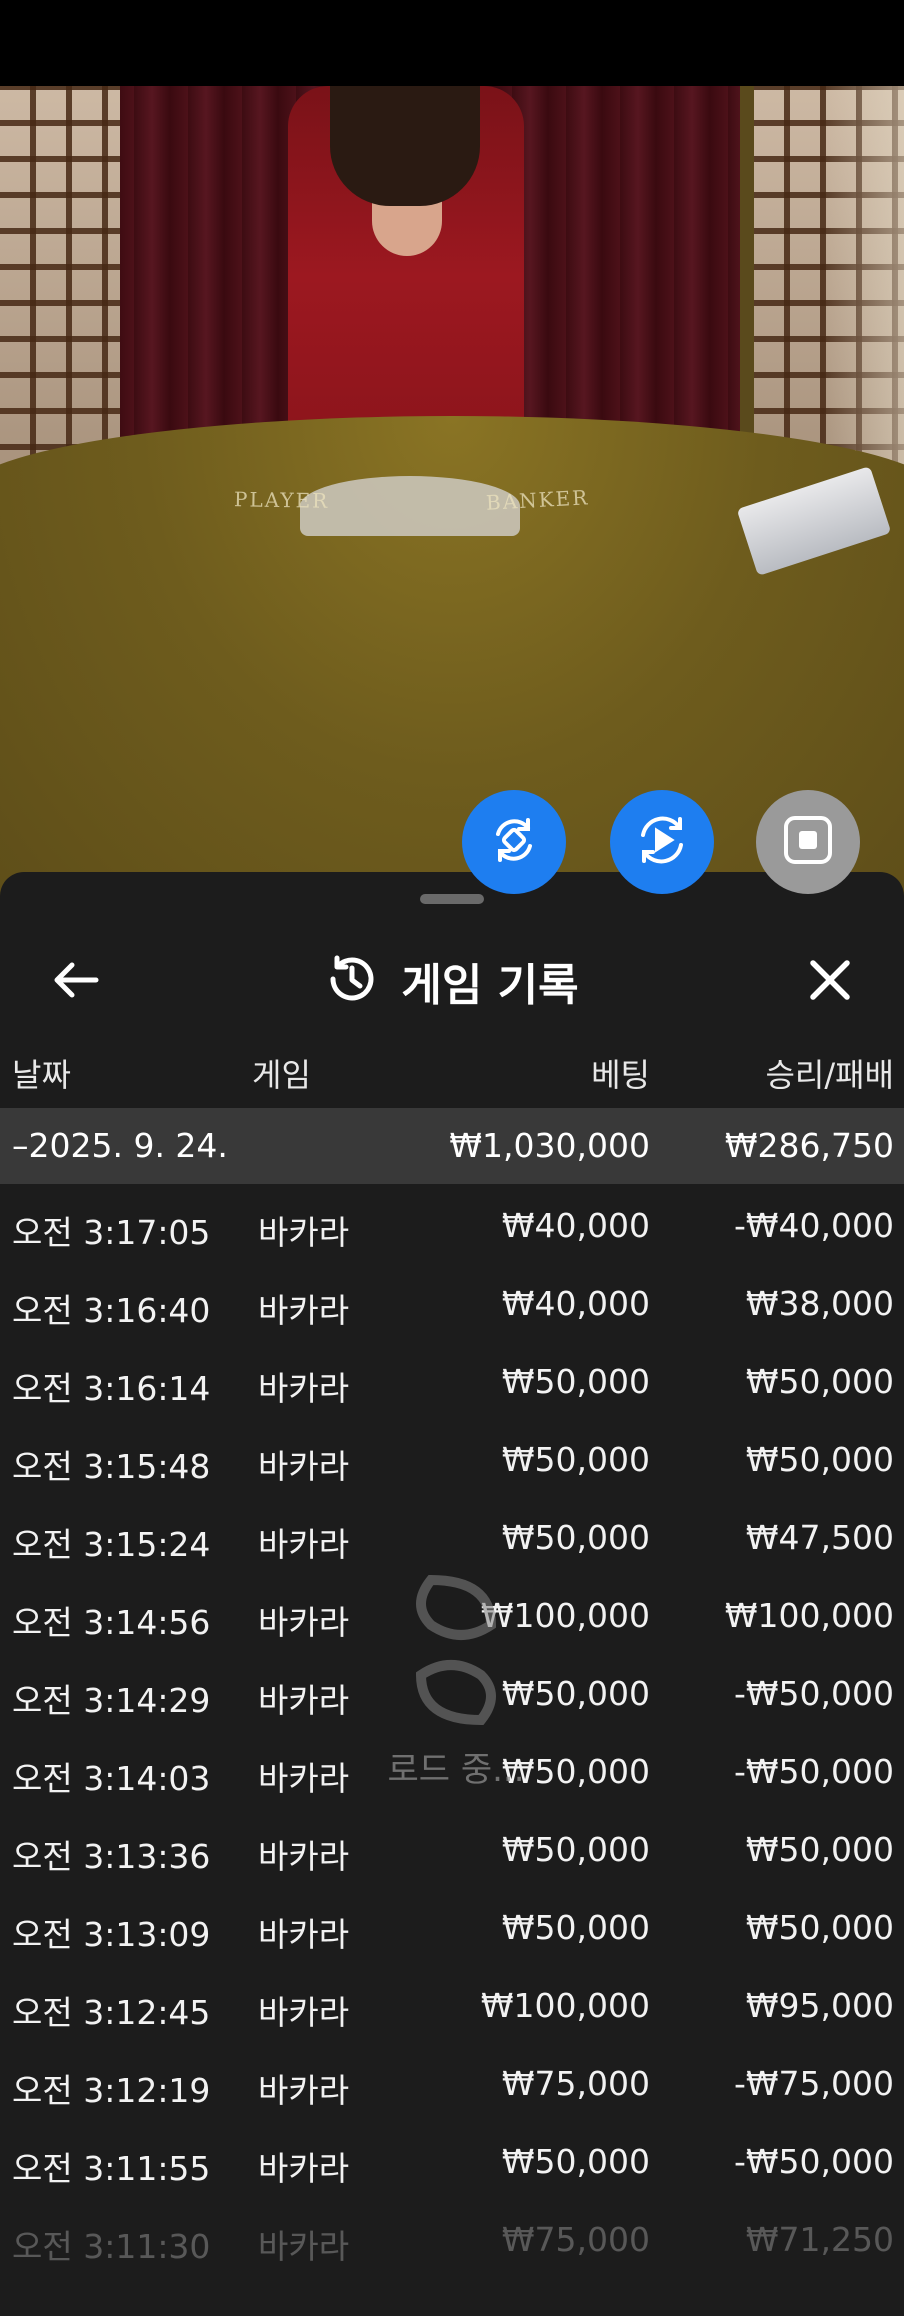  Describe the element at coordinates (456, 1652) in the screenshot. I see `spinner-icon` at that location.